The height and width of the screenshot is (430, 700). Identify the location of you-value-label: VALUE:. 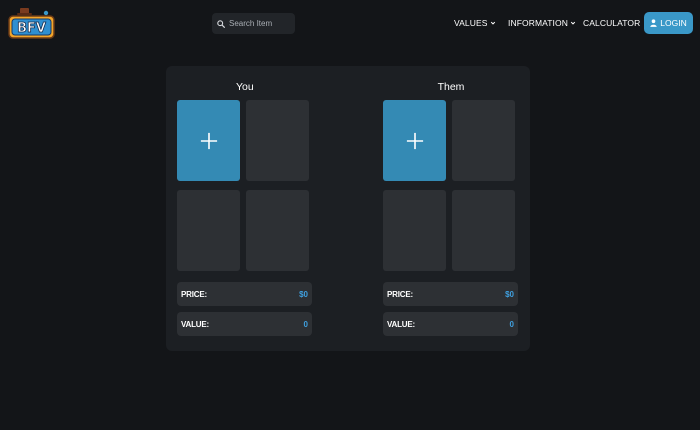
(195, 324).